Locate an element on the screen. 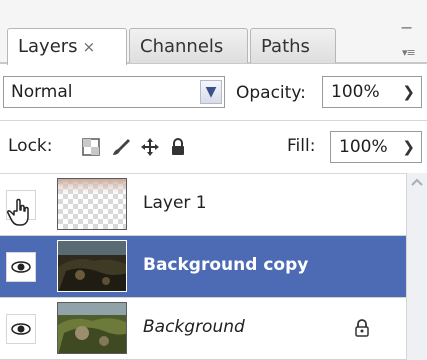 This screenshot has width=427, height=360. tab-paths-label: Paths is located at coordinates (285, 46).